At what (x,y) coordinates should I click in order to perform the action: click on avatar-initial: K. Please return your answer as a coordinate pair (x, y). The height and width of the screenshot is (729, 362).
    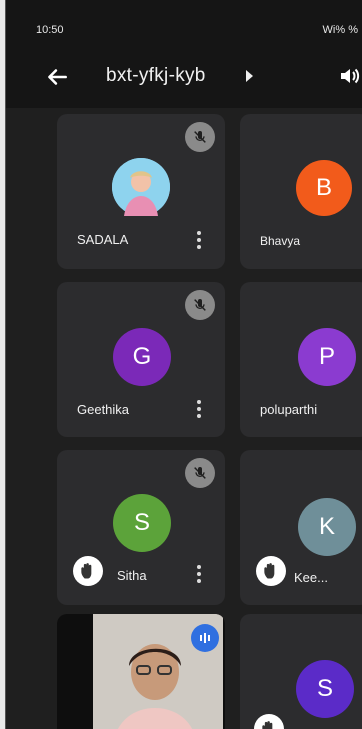
    Looking at the image, I should click on (326, 526).